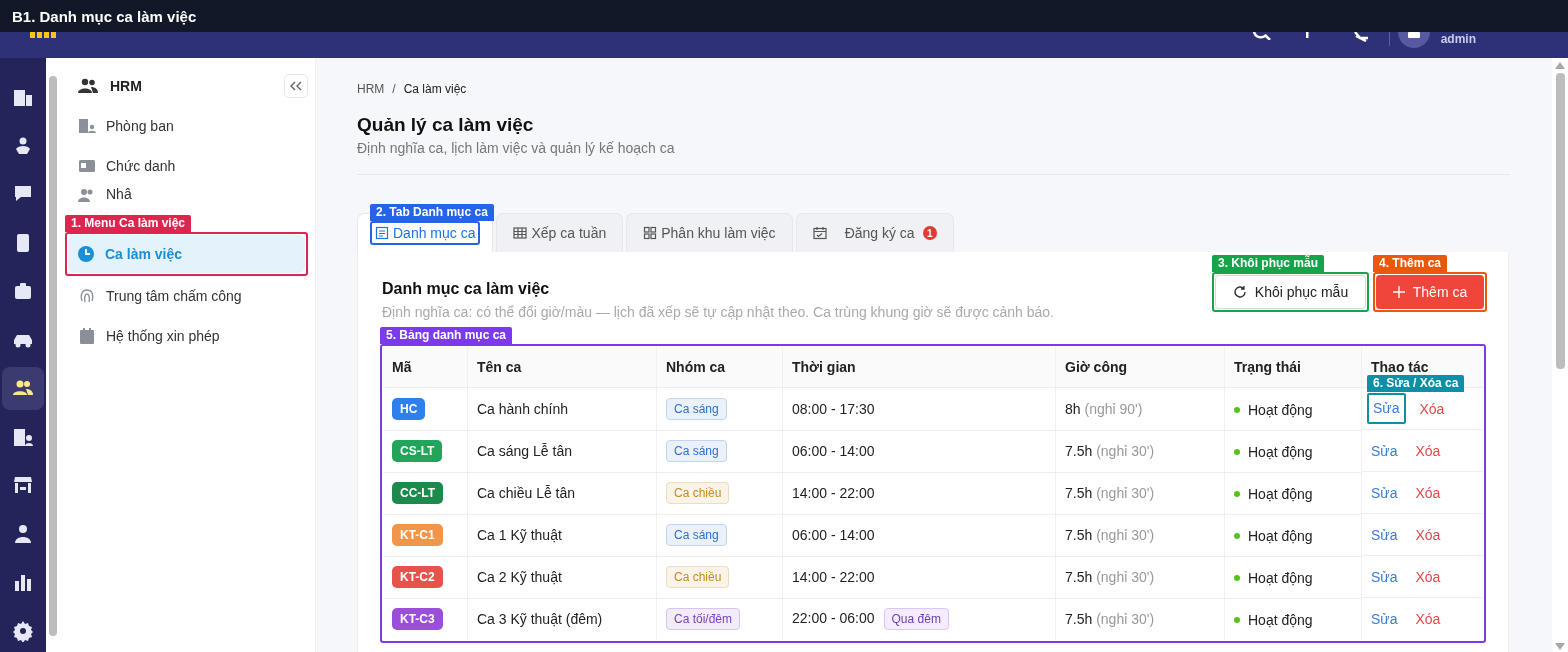 The image size is (1568, 652). Describe the element at coordinates (833, 618) in the screenshot. I see `time-range: 22:00 - 06:00` at that location.